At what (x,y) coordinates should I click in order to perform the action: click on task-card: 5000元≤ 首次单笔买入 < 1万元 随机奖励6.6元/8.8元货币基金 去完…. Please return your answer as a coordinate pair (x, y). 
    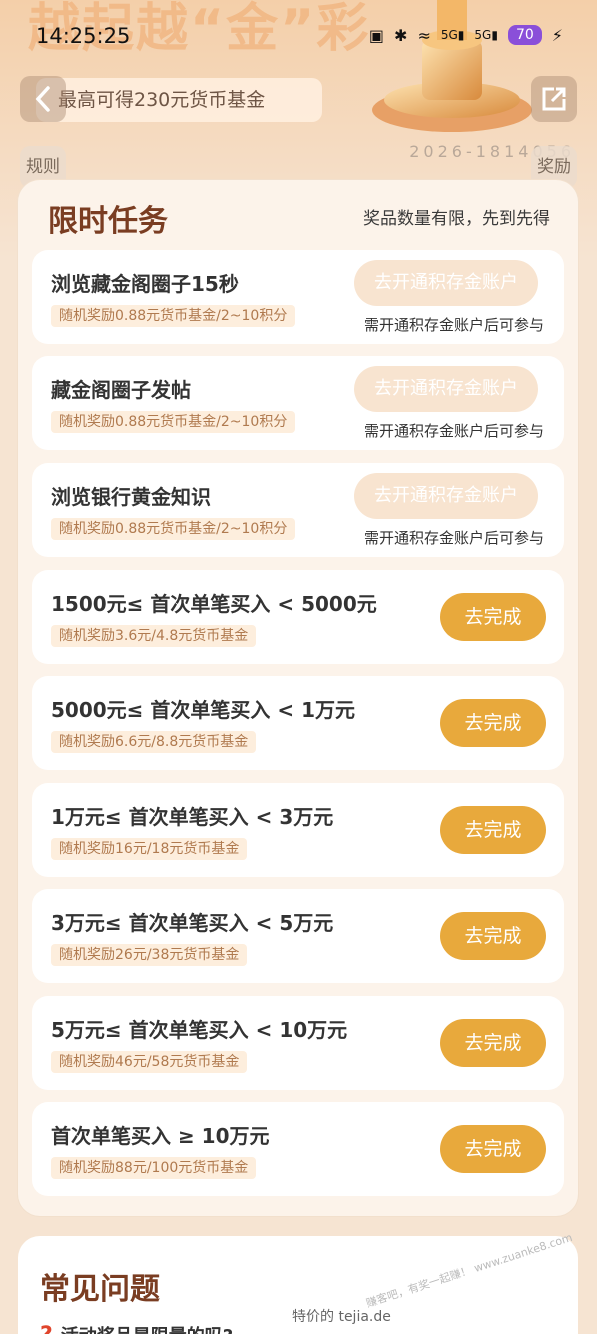
    Looking at the image, I should click on (298, 723).